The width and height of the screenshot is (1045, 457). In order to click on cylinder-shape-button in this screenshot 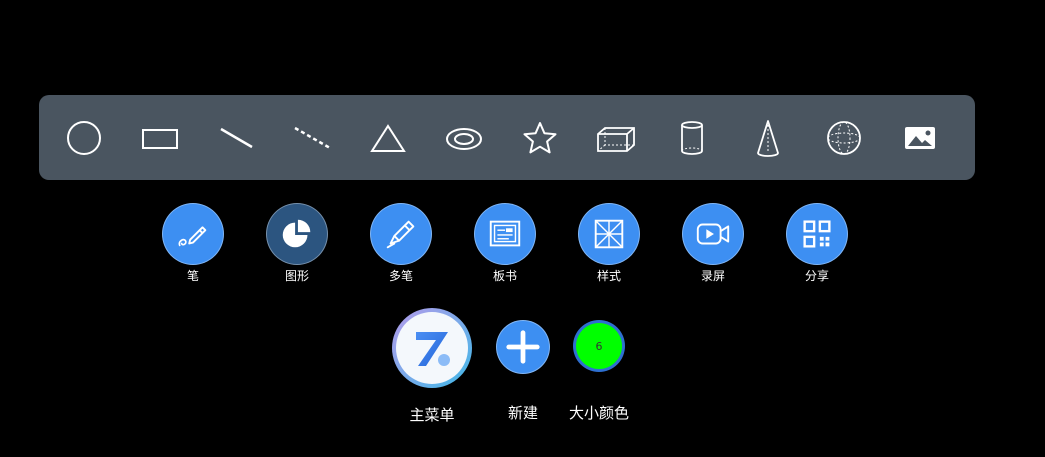, I will do `click(692, 138)`.